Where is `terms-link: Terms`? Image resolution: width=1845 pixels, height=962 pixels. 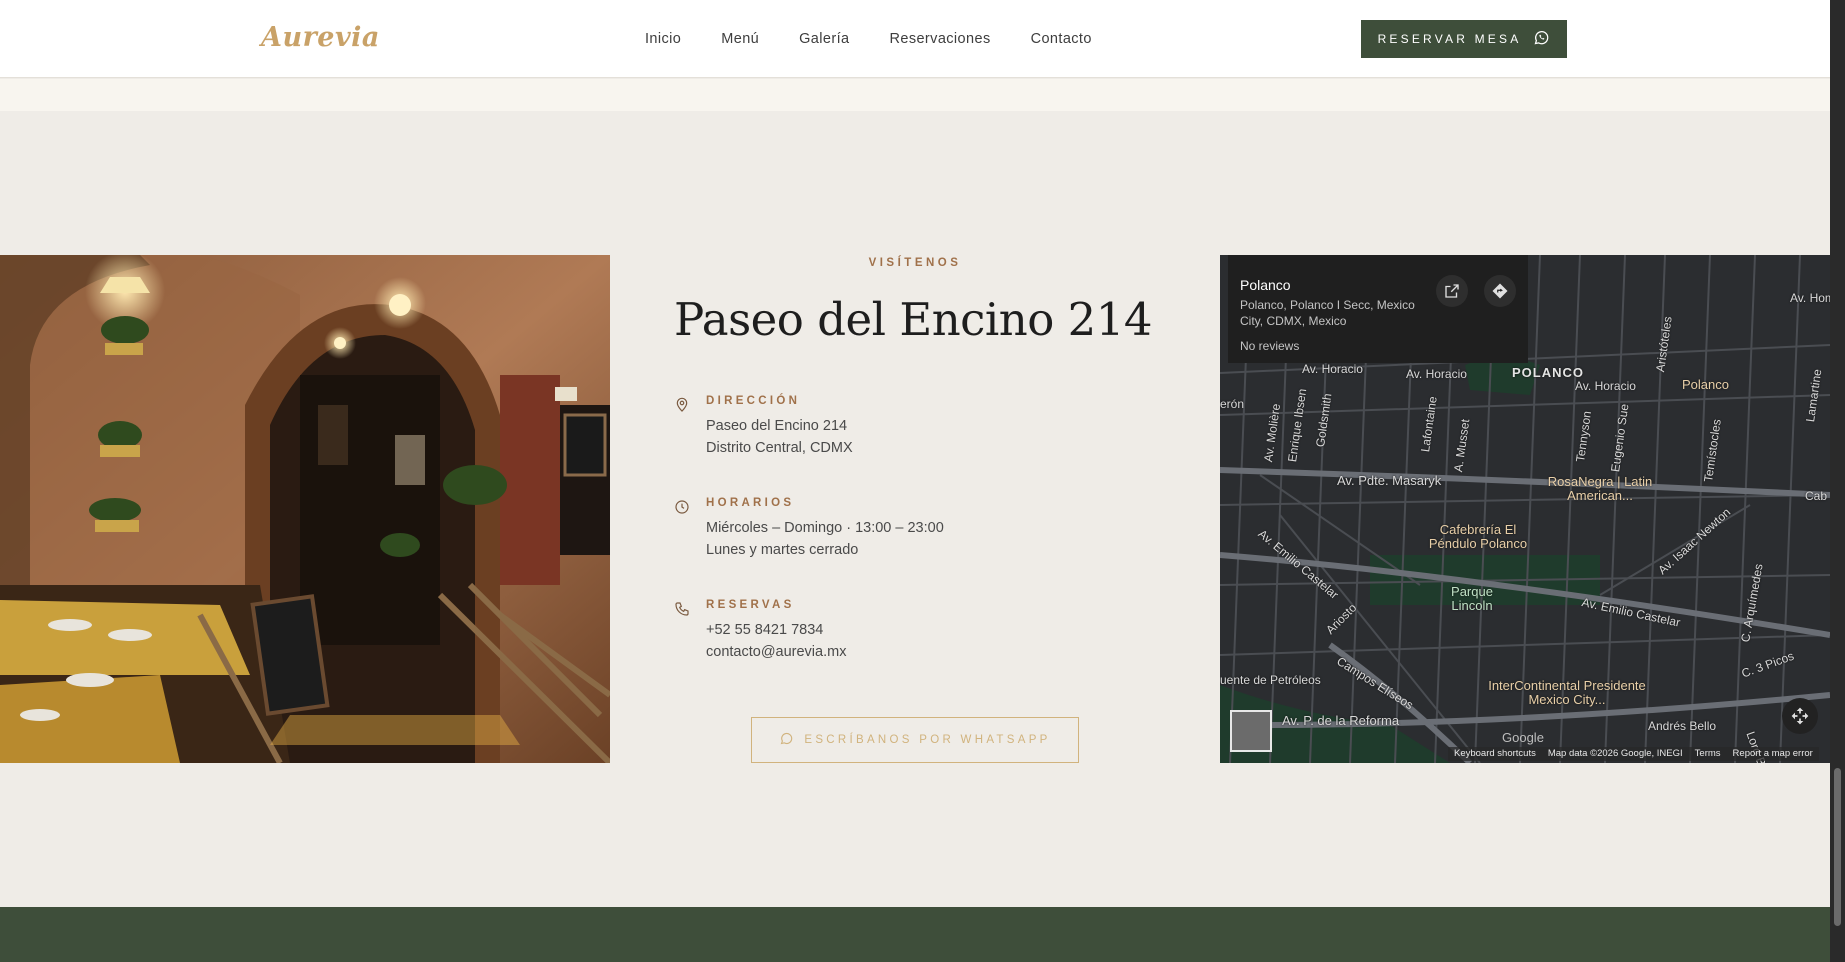
terms-link: Terms is located at coordinates (1708, 754).